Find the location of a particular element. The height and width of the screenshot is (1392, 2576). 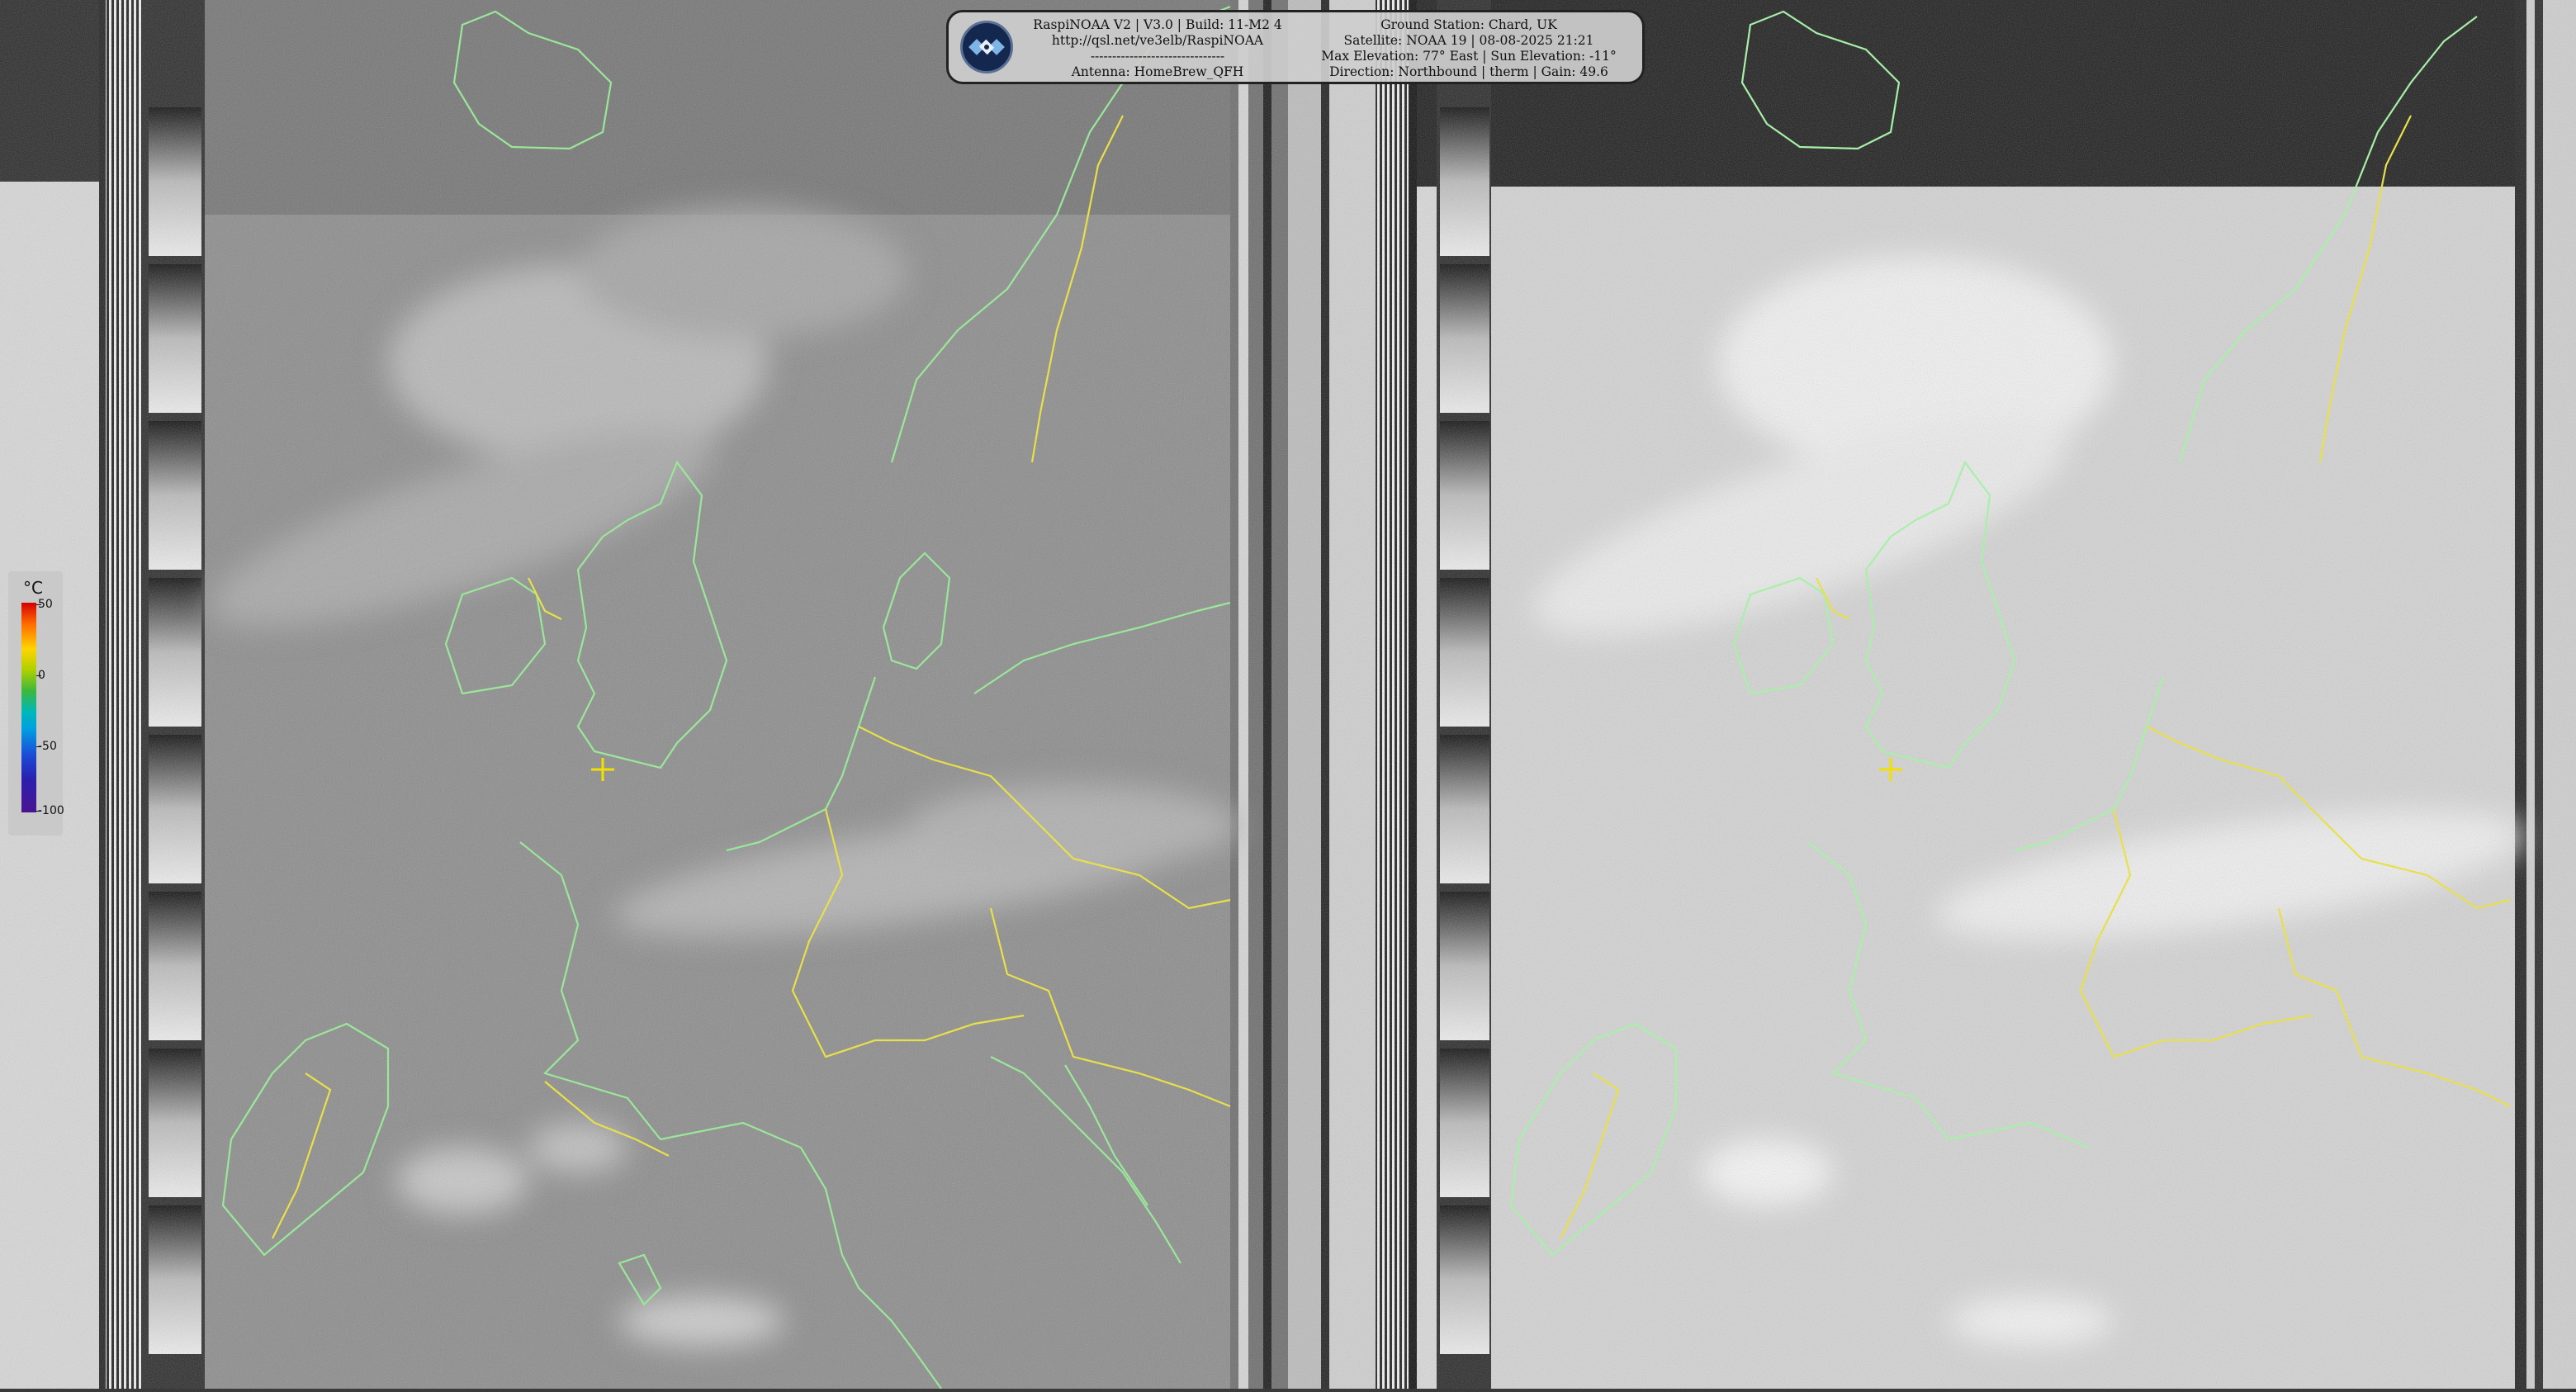

legend-tick-minus100: -100 is located at coordinates (51, 810).